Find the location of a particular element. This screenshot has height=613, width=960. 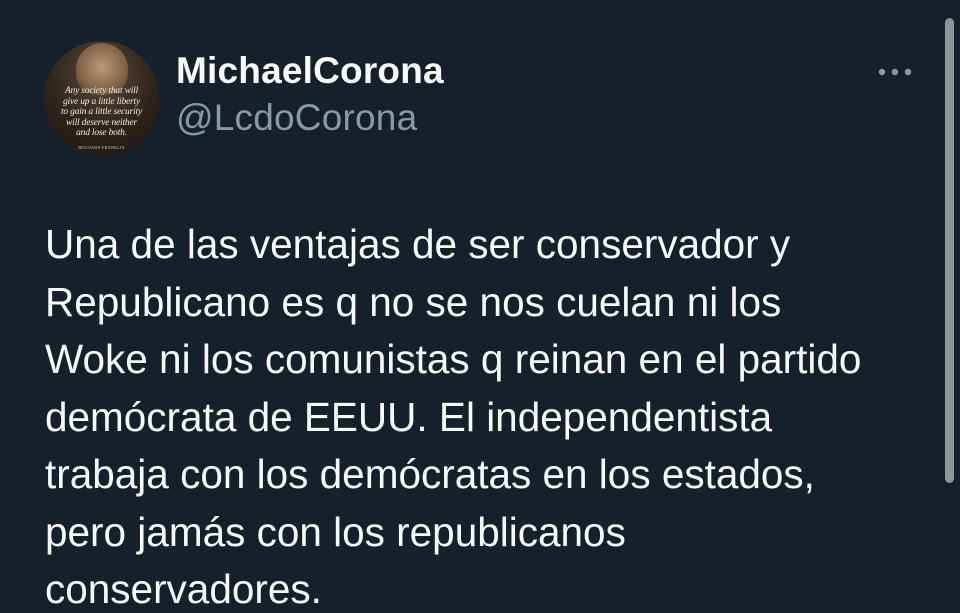

display-name: MichaelCorona is located at coordinates (310, 71).